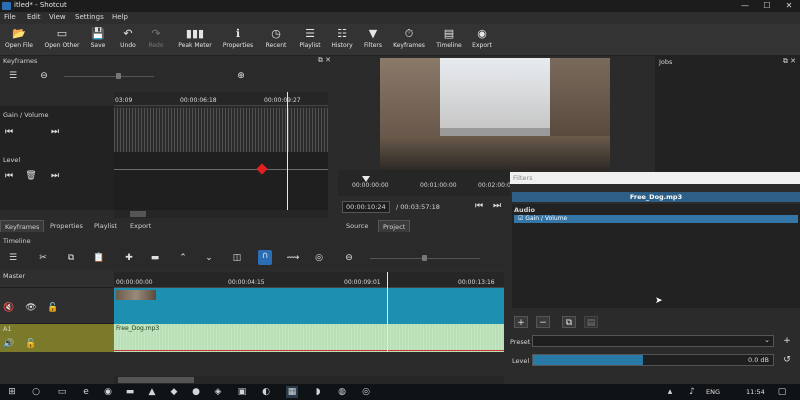  I want to click on maximize-button: ☐, so click(767, 6).